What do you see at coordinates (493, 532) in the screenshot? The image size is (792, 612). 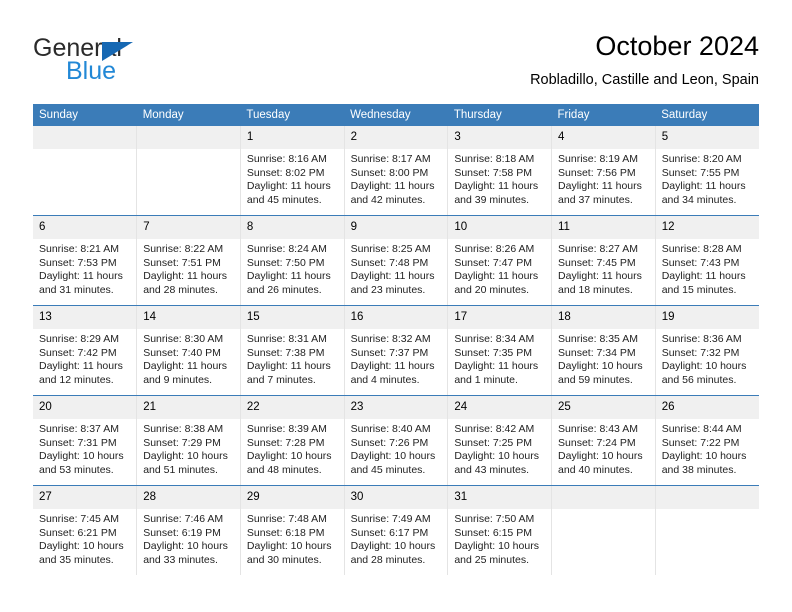 I see `sunset-text: Sunset: 6:15 PM` at bounding box center [493, 532].